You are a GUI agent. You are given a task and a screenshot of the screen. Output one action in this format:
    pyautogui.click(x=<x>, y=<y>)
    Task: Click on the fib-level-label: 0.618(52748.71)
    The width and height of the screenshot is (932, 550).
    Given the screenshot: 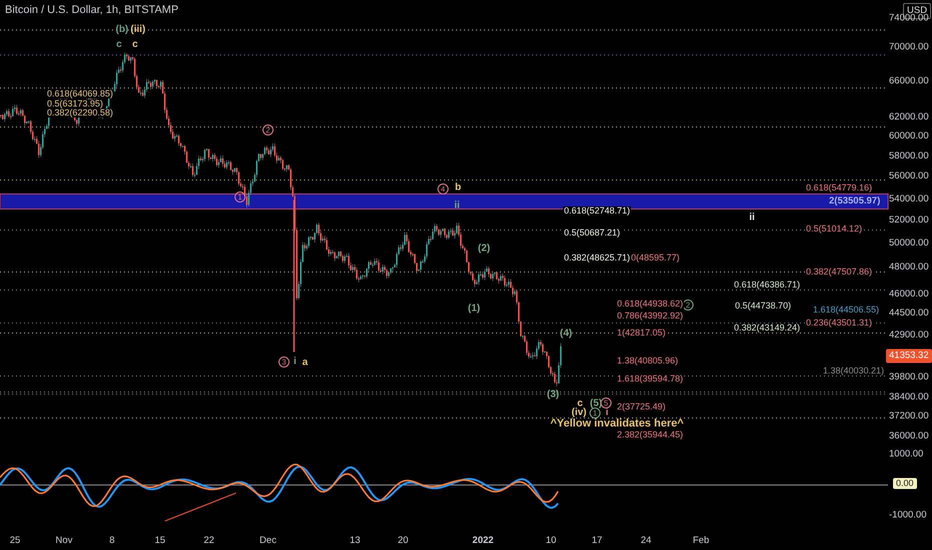 What is the action you would take?
    pyautogui.click(x=597, y=211)
    